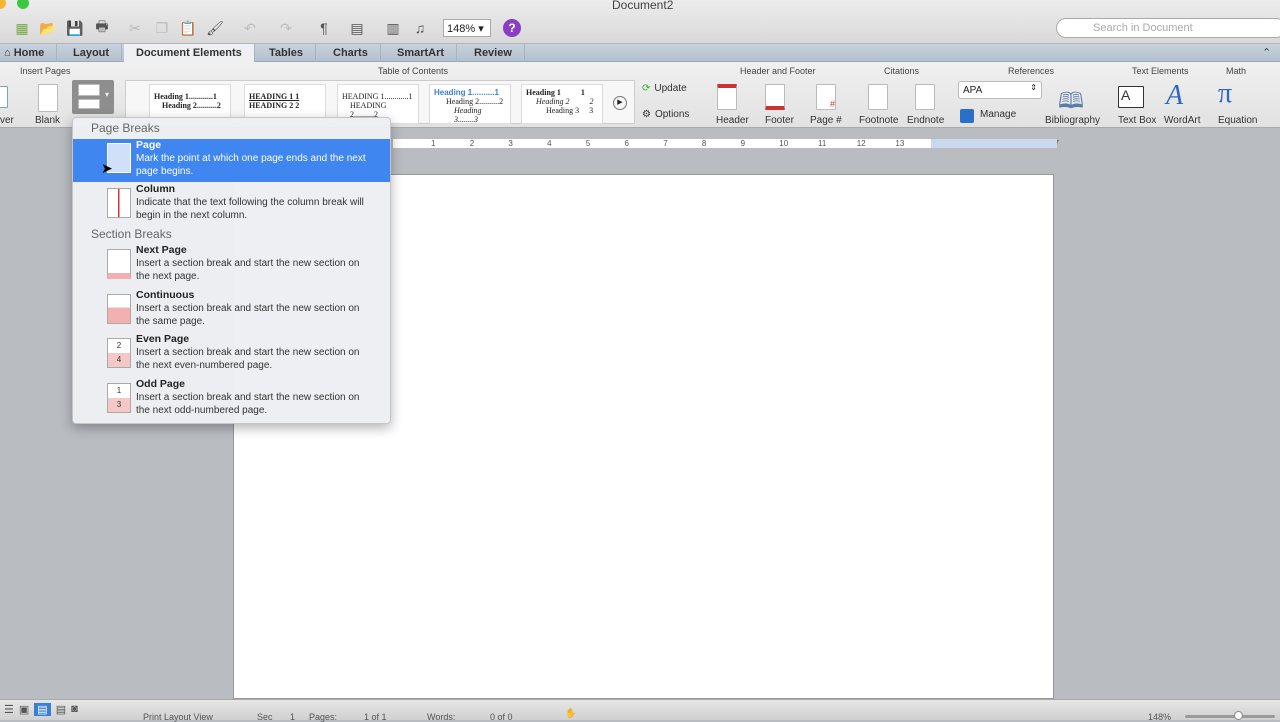  What do you see at coordinates (1000, 90) in the screenshot?
I see `citation-style-select: APA ⇕` at bounding box center [1000, 90].